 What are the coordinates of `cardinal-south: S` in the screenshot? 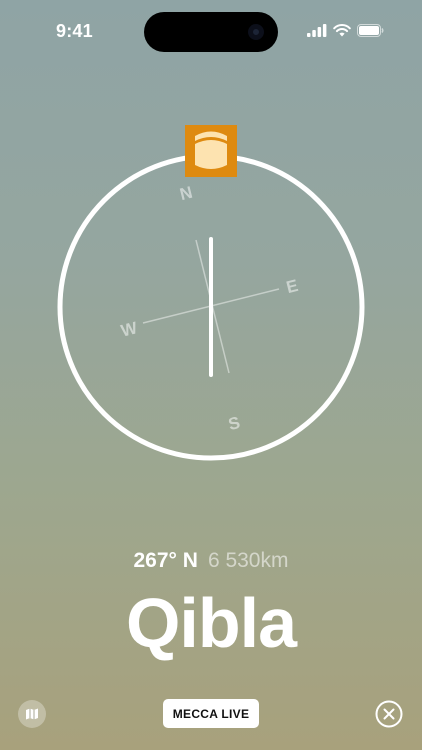 It's located at (234, 423).